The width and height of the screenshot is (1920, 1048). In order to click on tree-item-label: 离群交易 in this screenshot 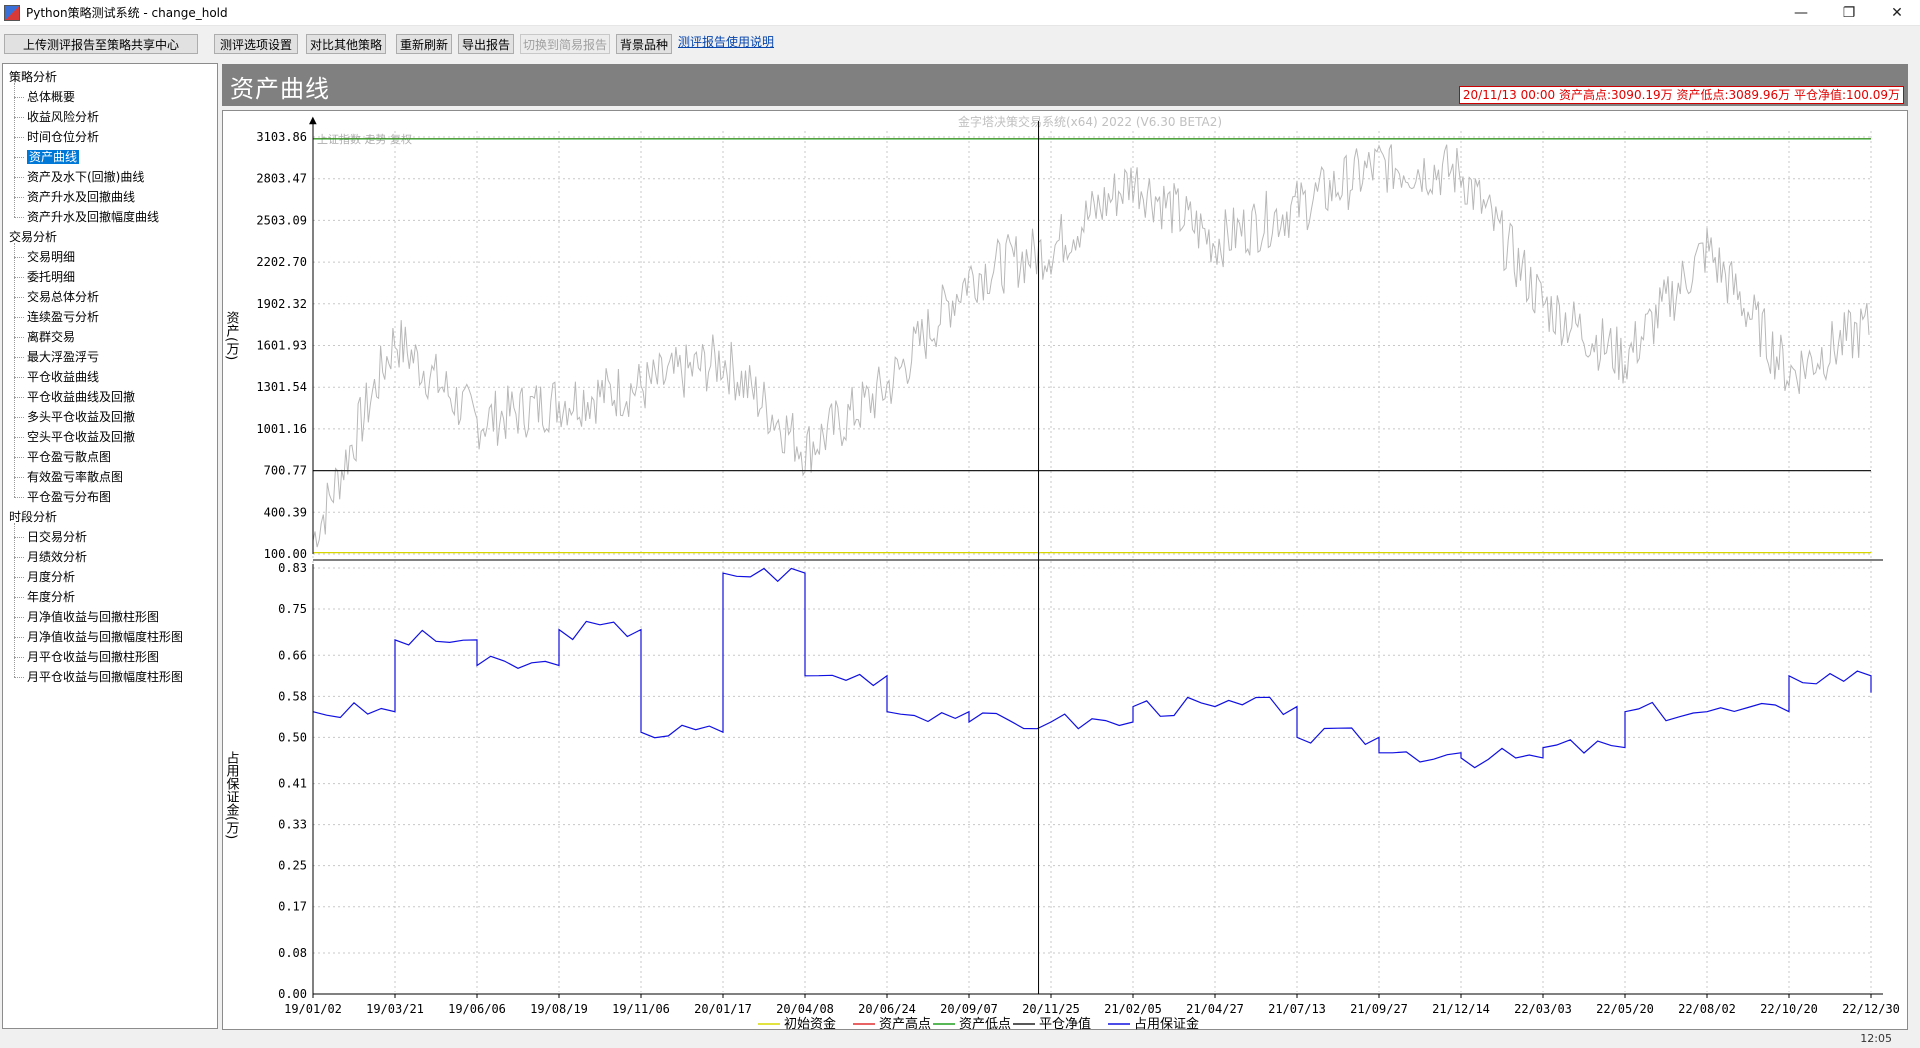, I will do `click(51, 337)`.